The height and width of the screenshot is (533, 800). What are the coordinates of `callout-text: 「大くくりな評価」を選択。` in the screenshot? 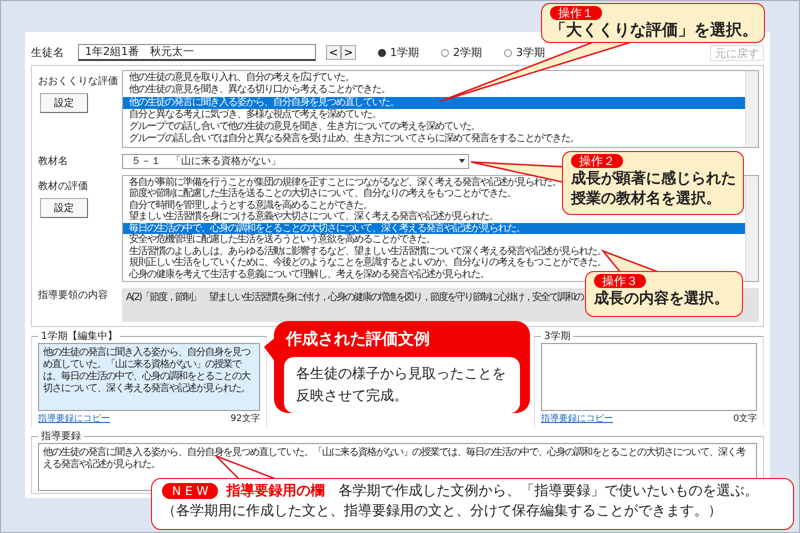 It's located at (653, 30).